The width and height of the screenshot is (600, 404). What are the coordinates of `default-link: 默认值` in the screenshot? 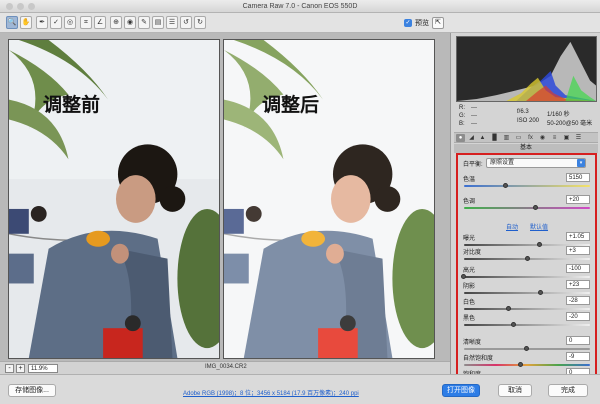 It's located at (539, 226).